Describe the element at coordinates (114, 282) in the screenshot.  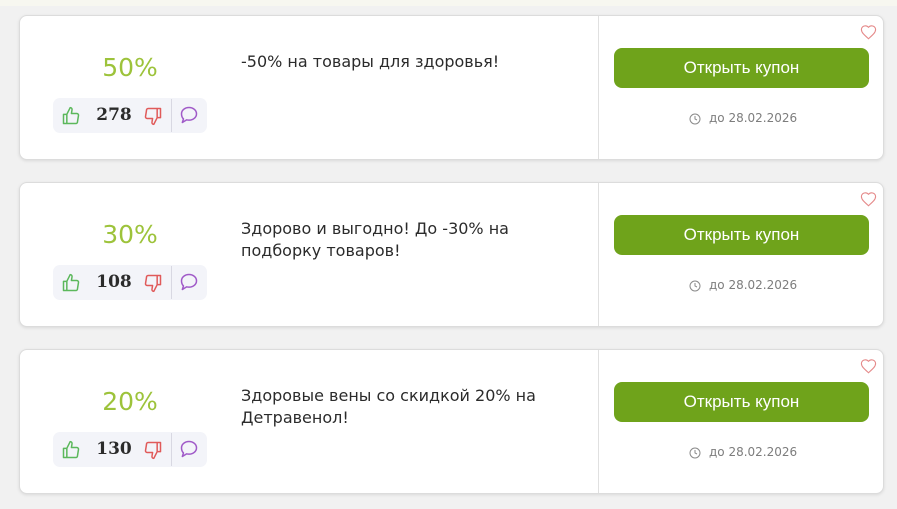
I see `vote-count: 108` at that location.